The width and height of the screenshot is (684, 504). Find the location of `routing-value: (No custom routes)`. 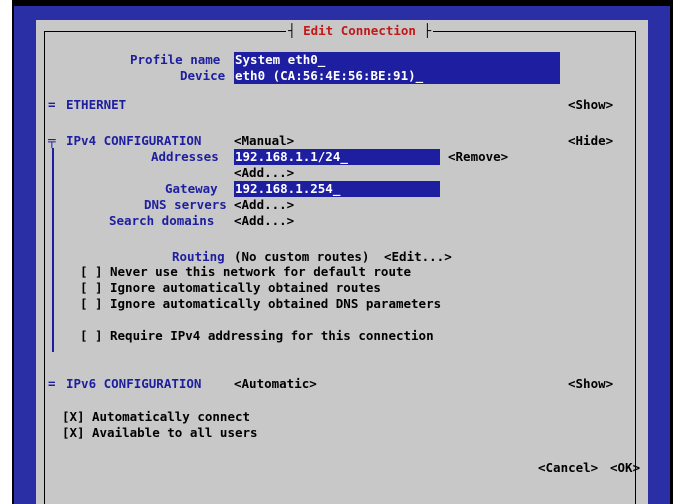

routing-value: (No custom routes) is located at coordinates (302, 256).